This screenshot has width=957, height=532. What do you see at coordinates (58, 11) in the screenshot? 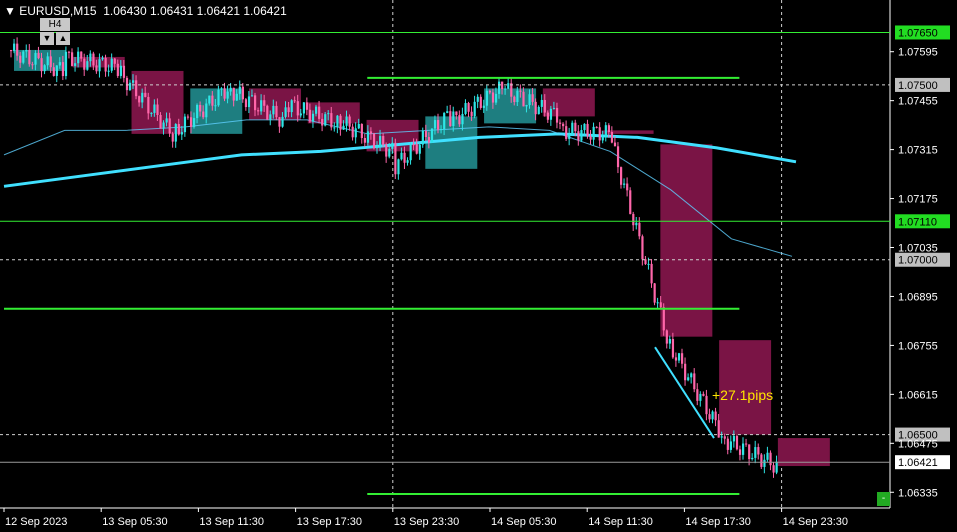
I see `symbol-timeframe: EURUSD,M15` at bounding box center [58, 11].